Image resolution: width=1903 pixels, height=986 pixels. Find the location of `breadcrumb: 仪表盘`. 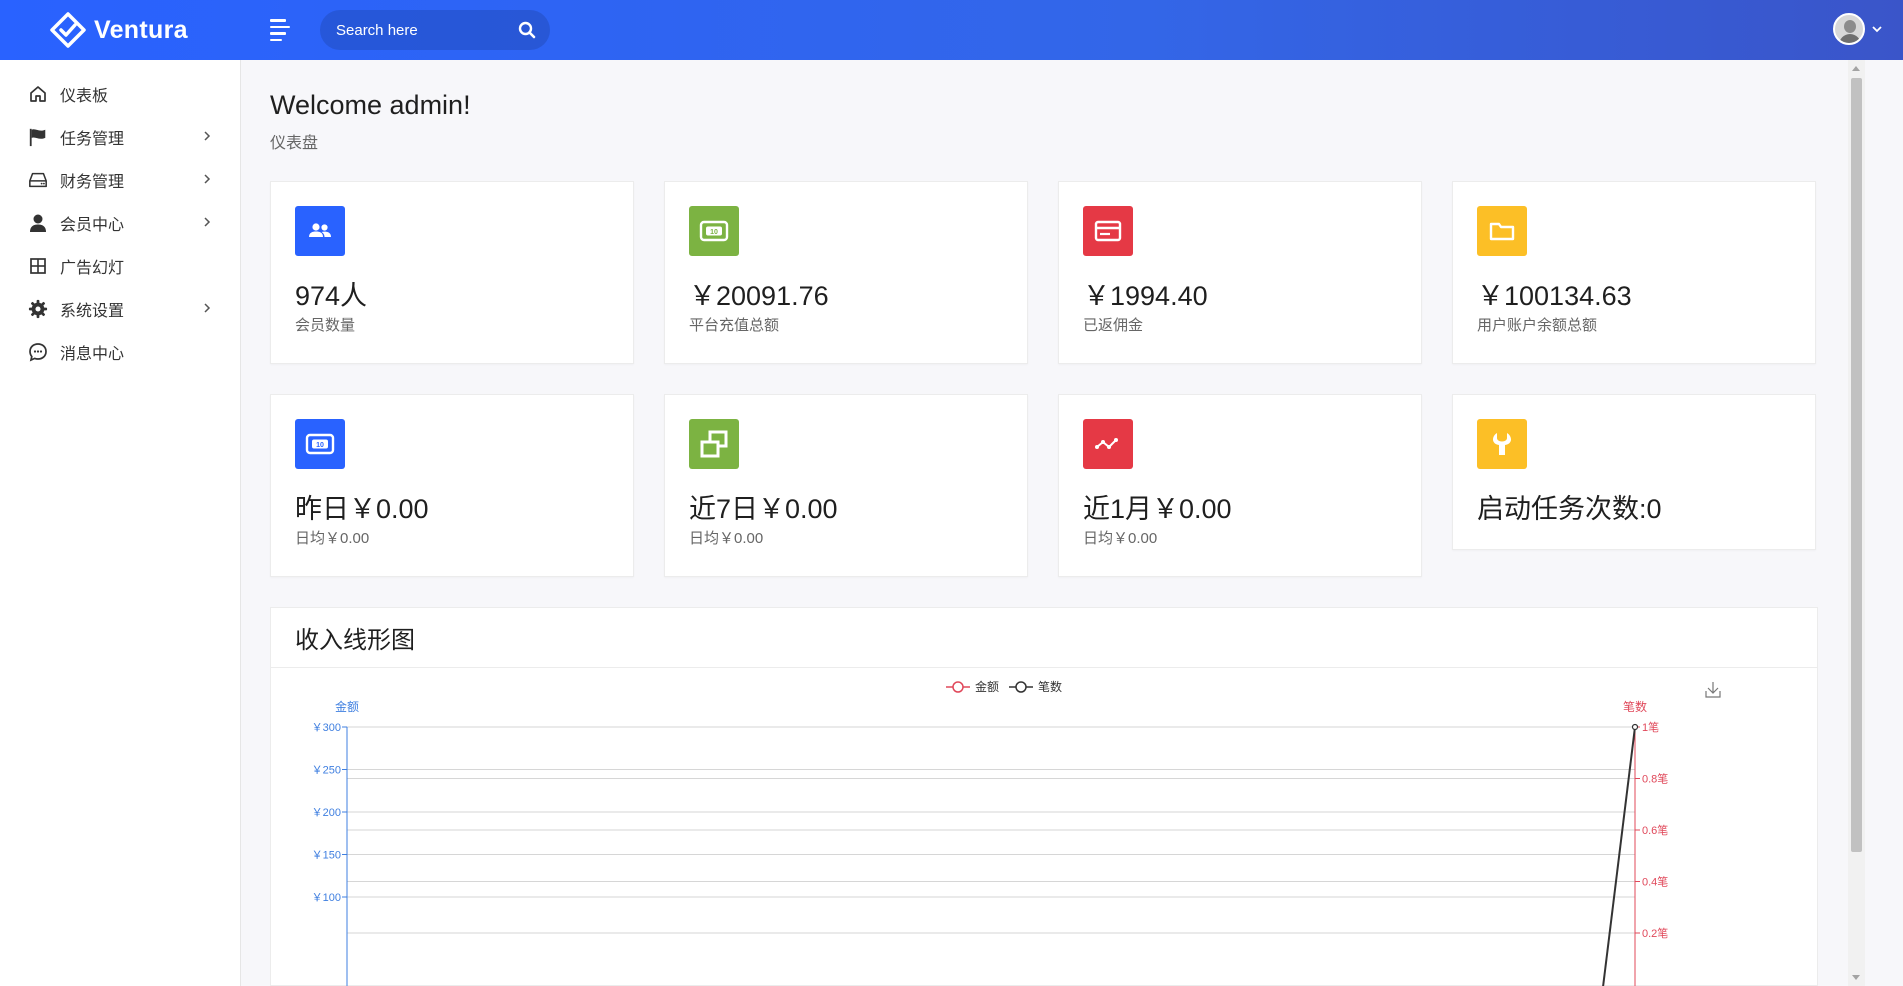

breadcrumb: 仪表盘 is located at coordinates (294, 143).